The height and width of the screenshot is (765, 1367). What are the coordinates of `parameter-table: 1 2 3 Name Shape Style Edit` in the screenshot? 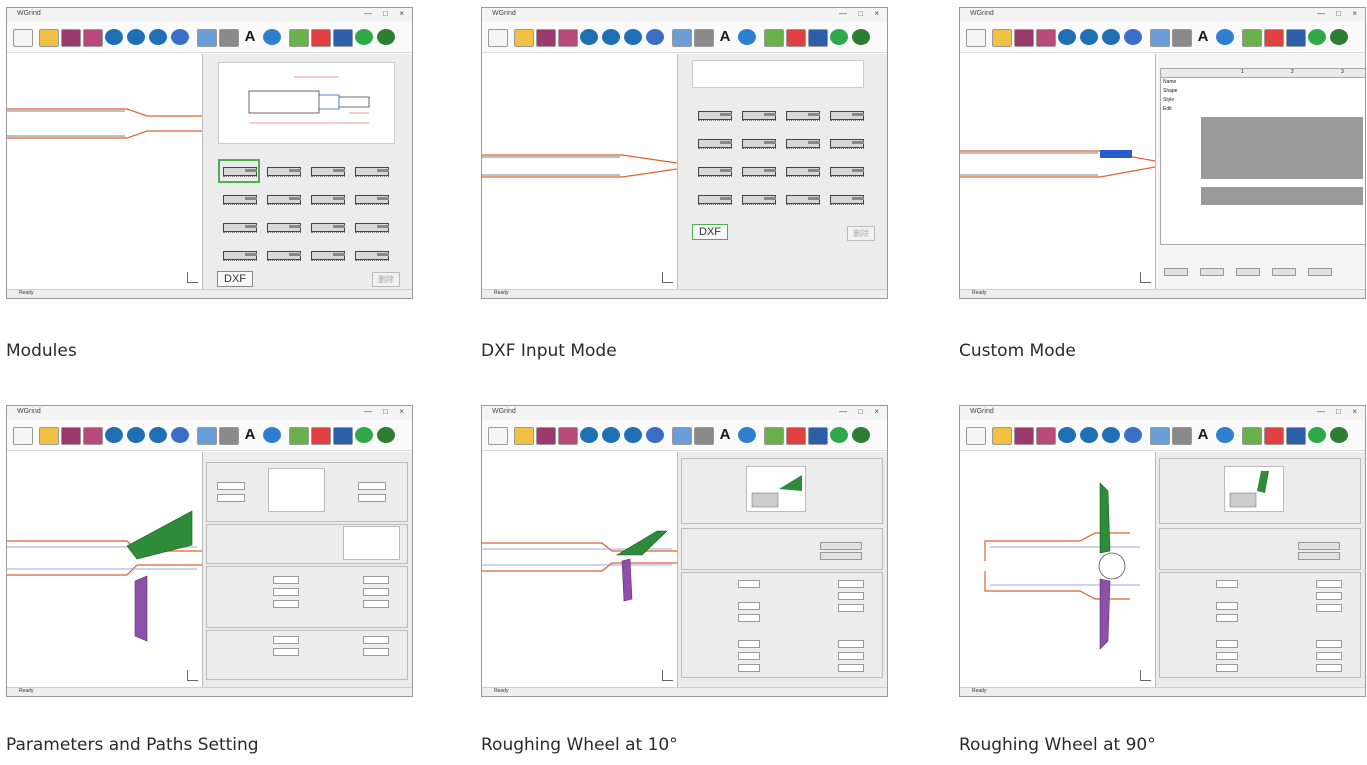 It's located at (1262, 156).